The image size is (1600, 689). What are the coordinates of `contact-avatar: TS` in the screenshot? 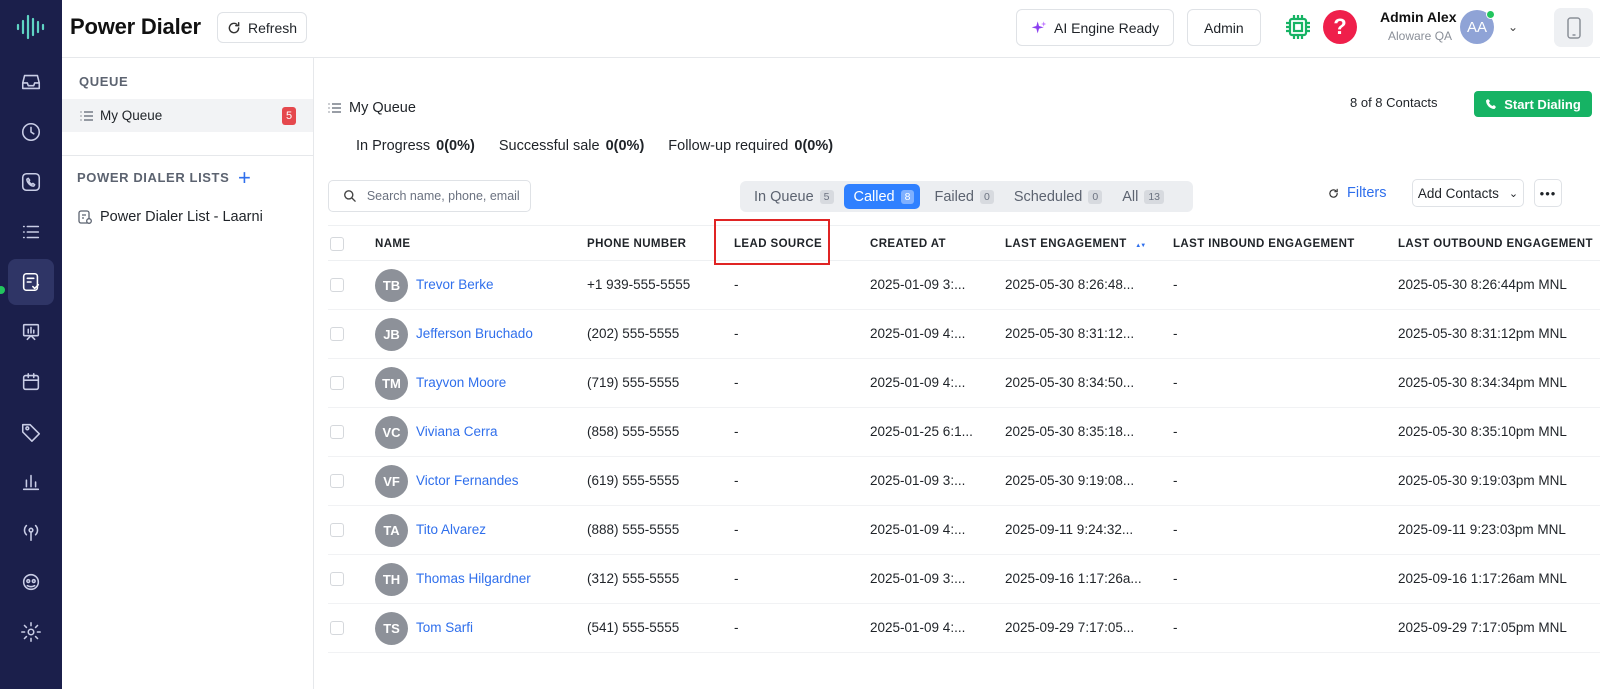 It's located at (391, 628).